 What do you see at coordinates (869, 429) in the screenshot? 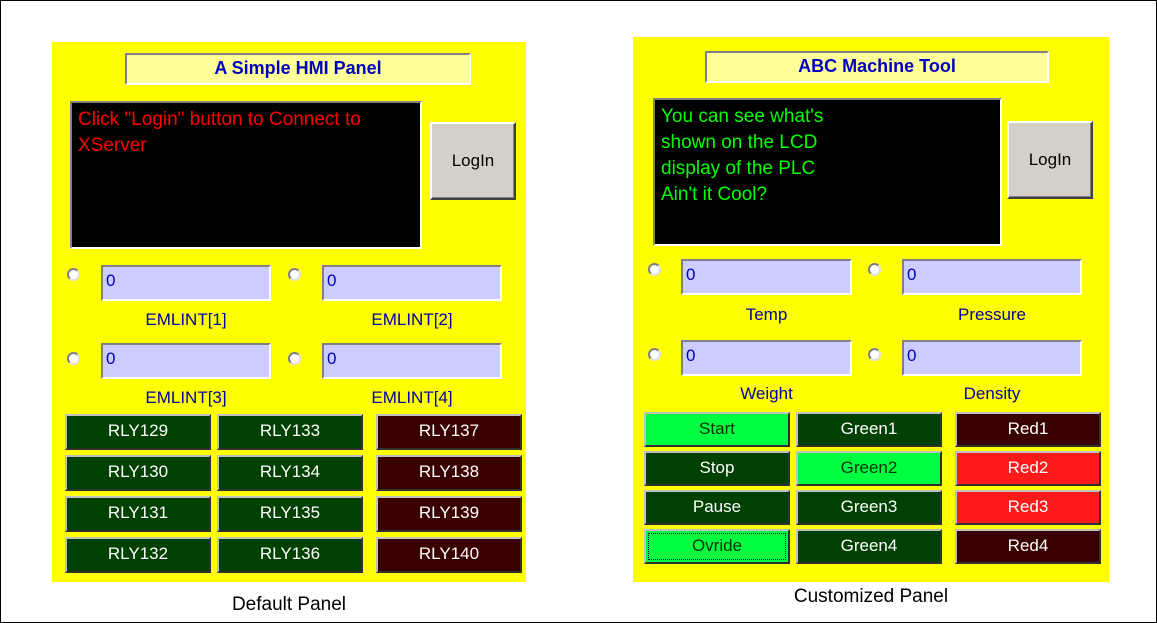
I see `relay-button: Green1` at bounding box center [869, 429].